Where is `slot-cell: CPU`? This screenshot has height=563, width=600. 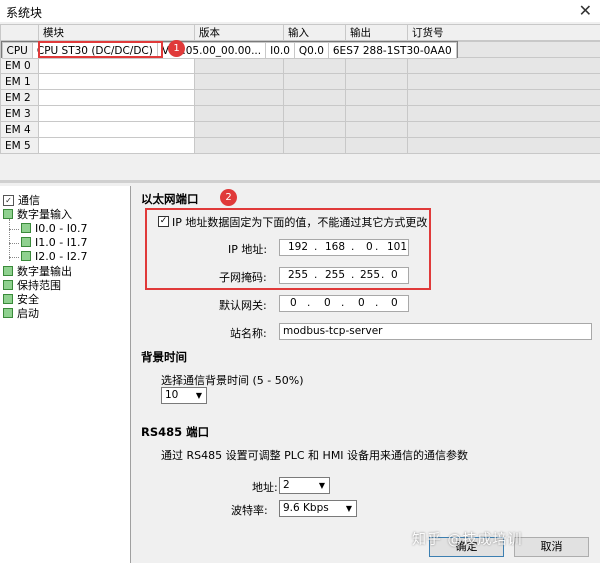
slot-cell: CPU is located at coordinates (17, 50).